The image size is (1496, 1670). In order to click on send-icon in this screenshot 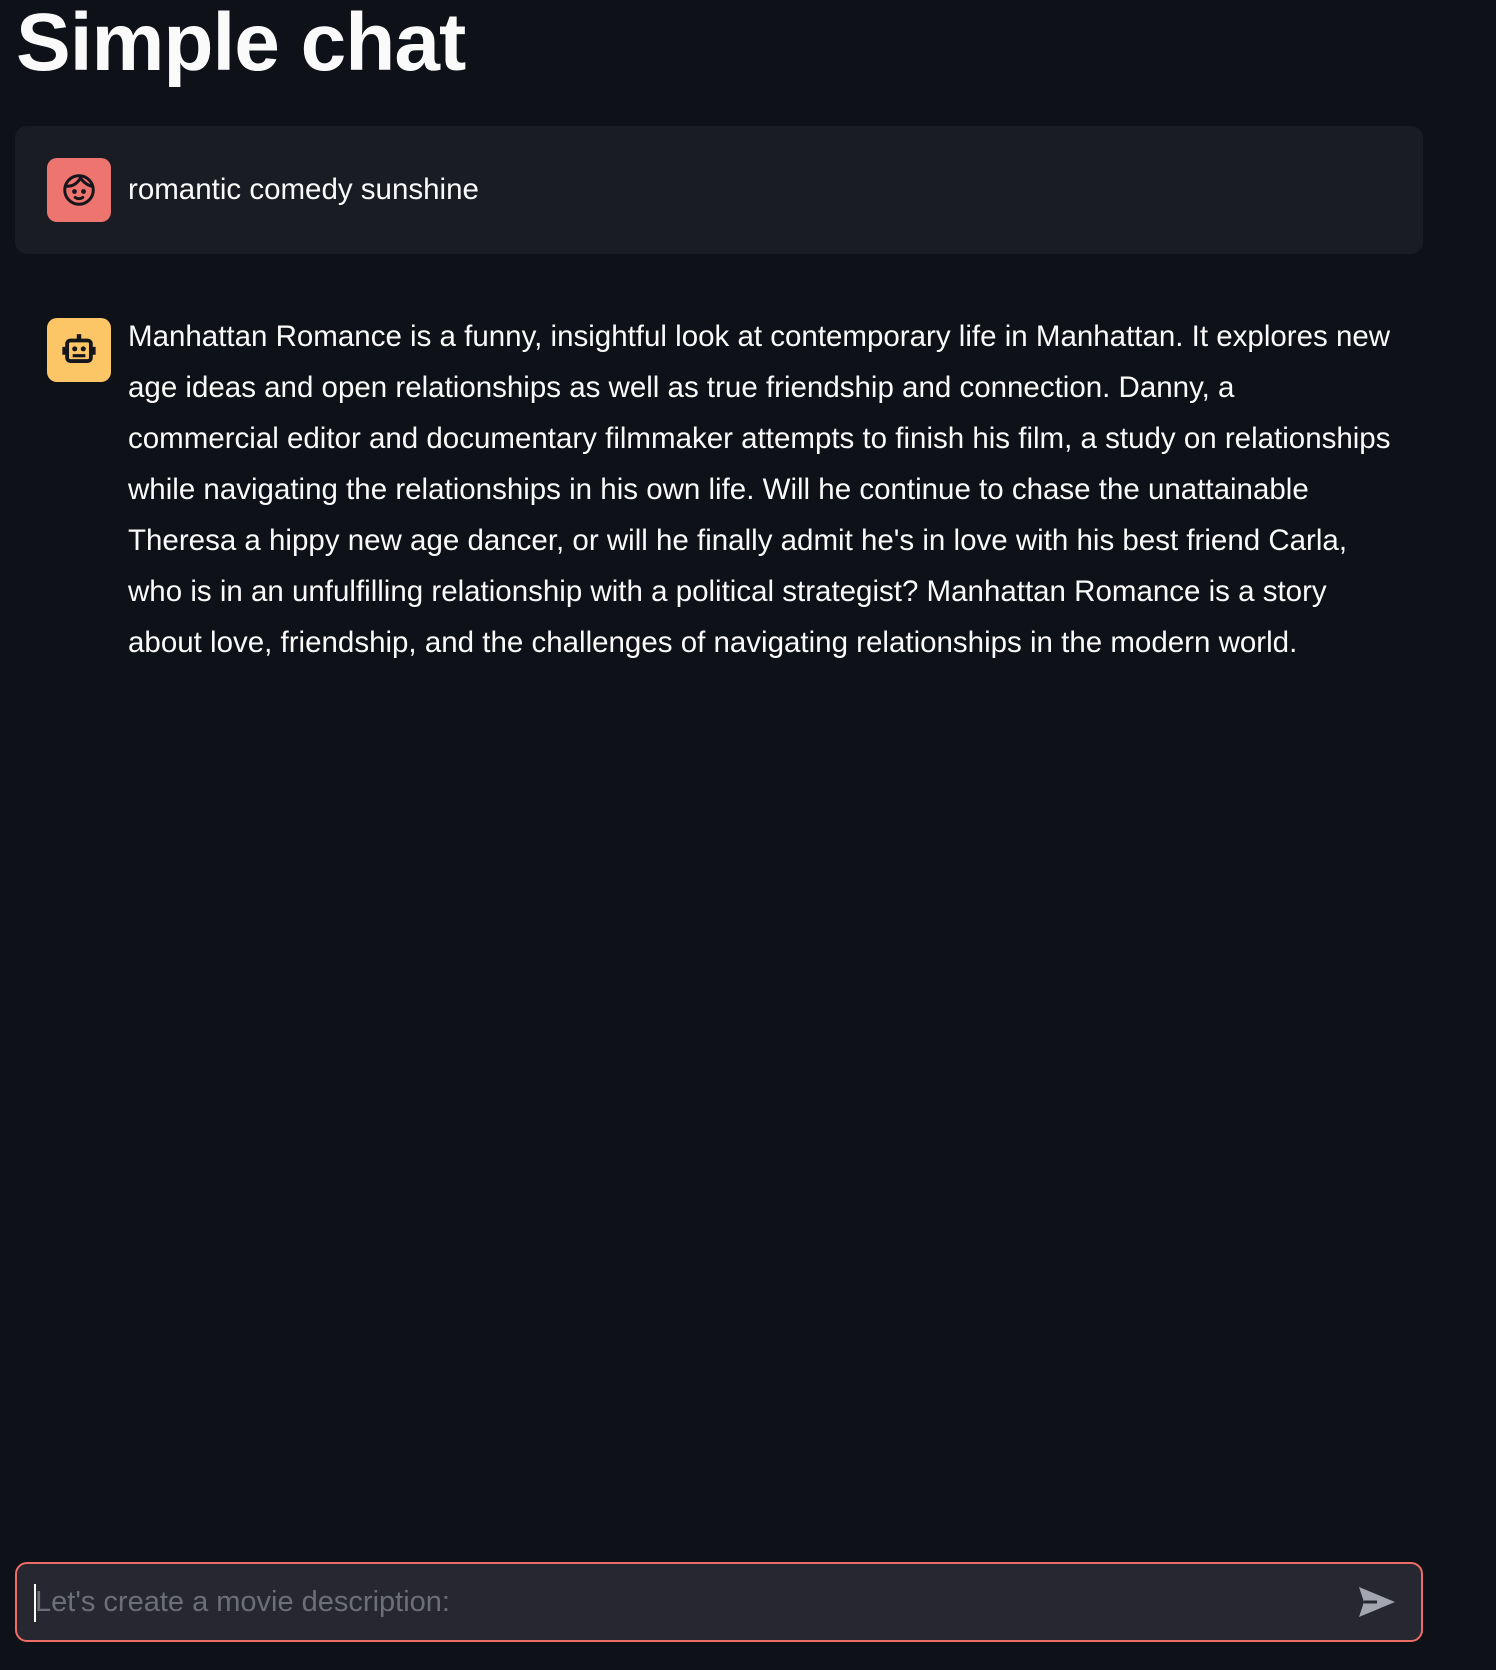, I will do `click(1377, 1602)`.